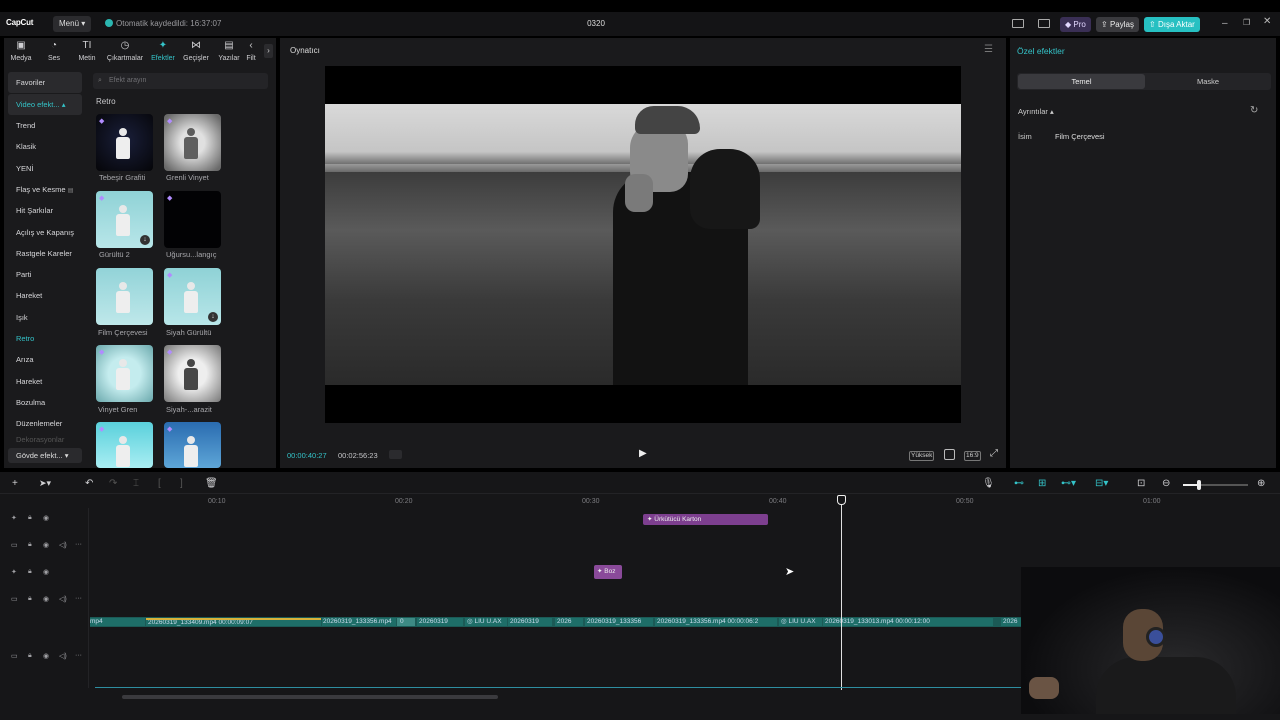  Describe the element at coordinates (192, 142) in the screenshot. I see `effect-thumb-grenli: ◆` at that location.